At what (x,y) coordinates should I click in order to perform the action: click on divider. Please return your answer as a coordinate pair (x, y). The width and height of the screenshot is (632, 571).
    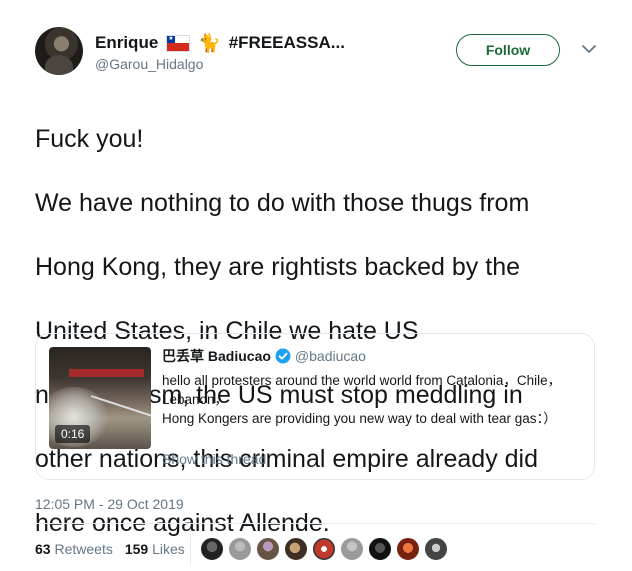
    Looking at the image, I should click on (315, 523).